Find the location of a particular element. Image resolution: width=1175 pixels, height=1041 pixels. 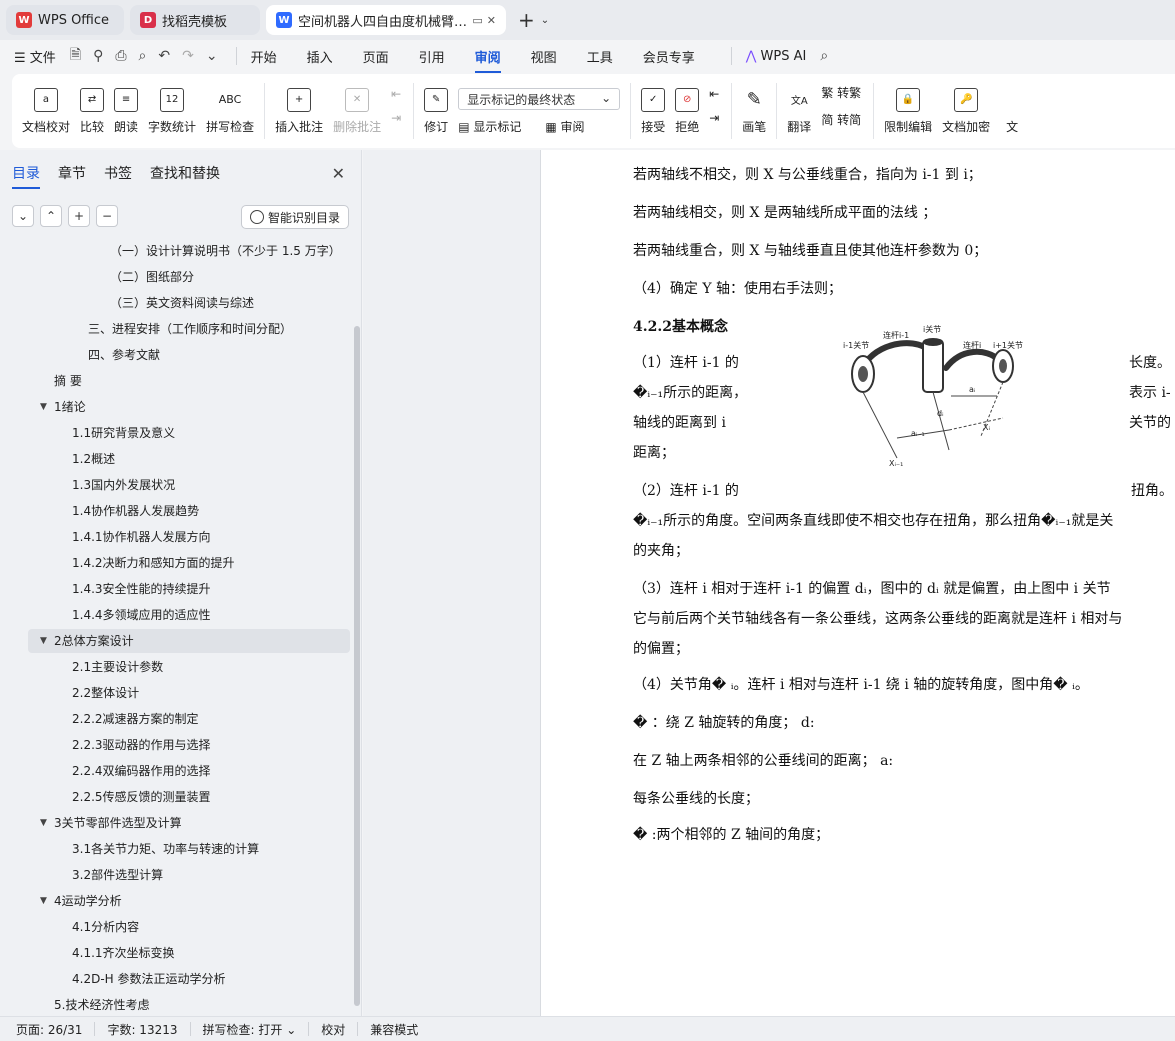

menu-tab-review: 审阅 is located at coordinates (487, 60).